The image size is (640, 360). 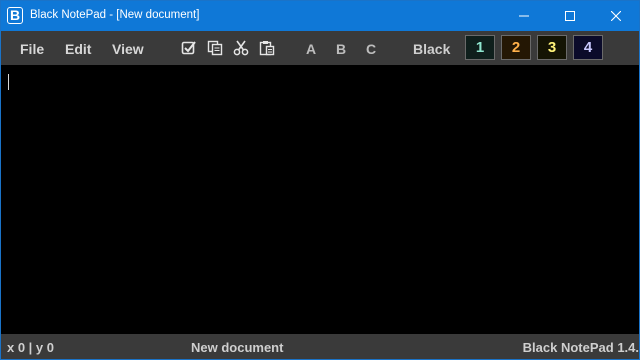 I want to click on maximize-icon, so click(x=570, y=16).